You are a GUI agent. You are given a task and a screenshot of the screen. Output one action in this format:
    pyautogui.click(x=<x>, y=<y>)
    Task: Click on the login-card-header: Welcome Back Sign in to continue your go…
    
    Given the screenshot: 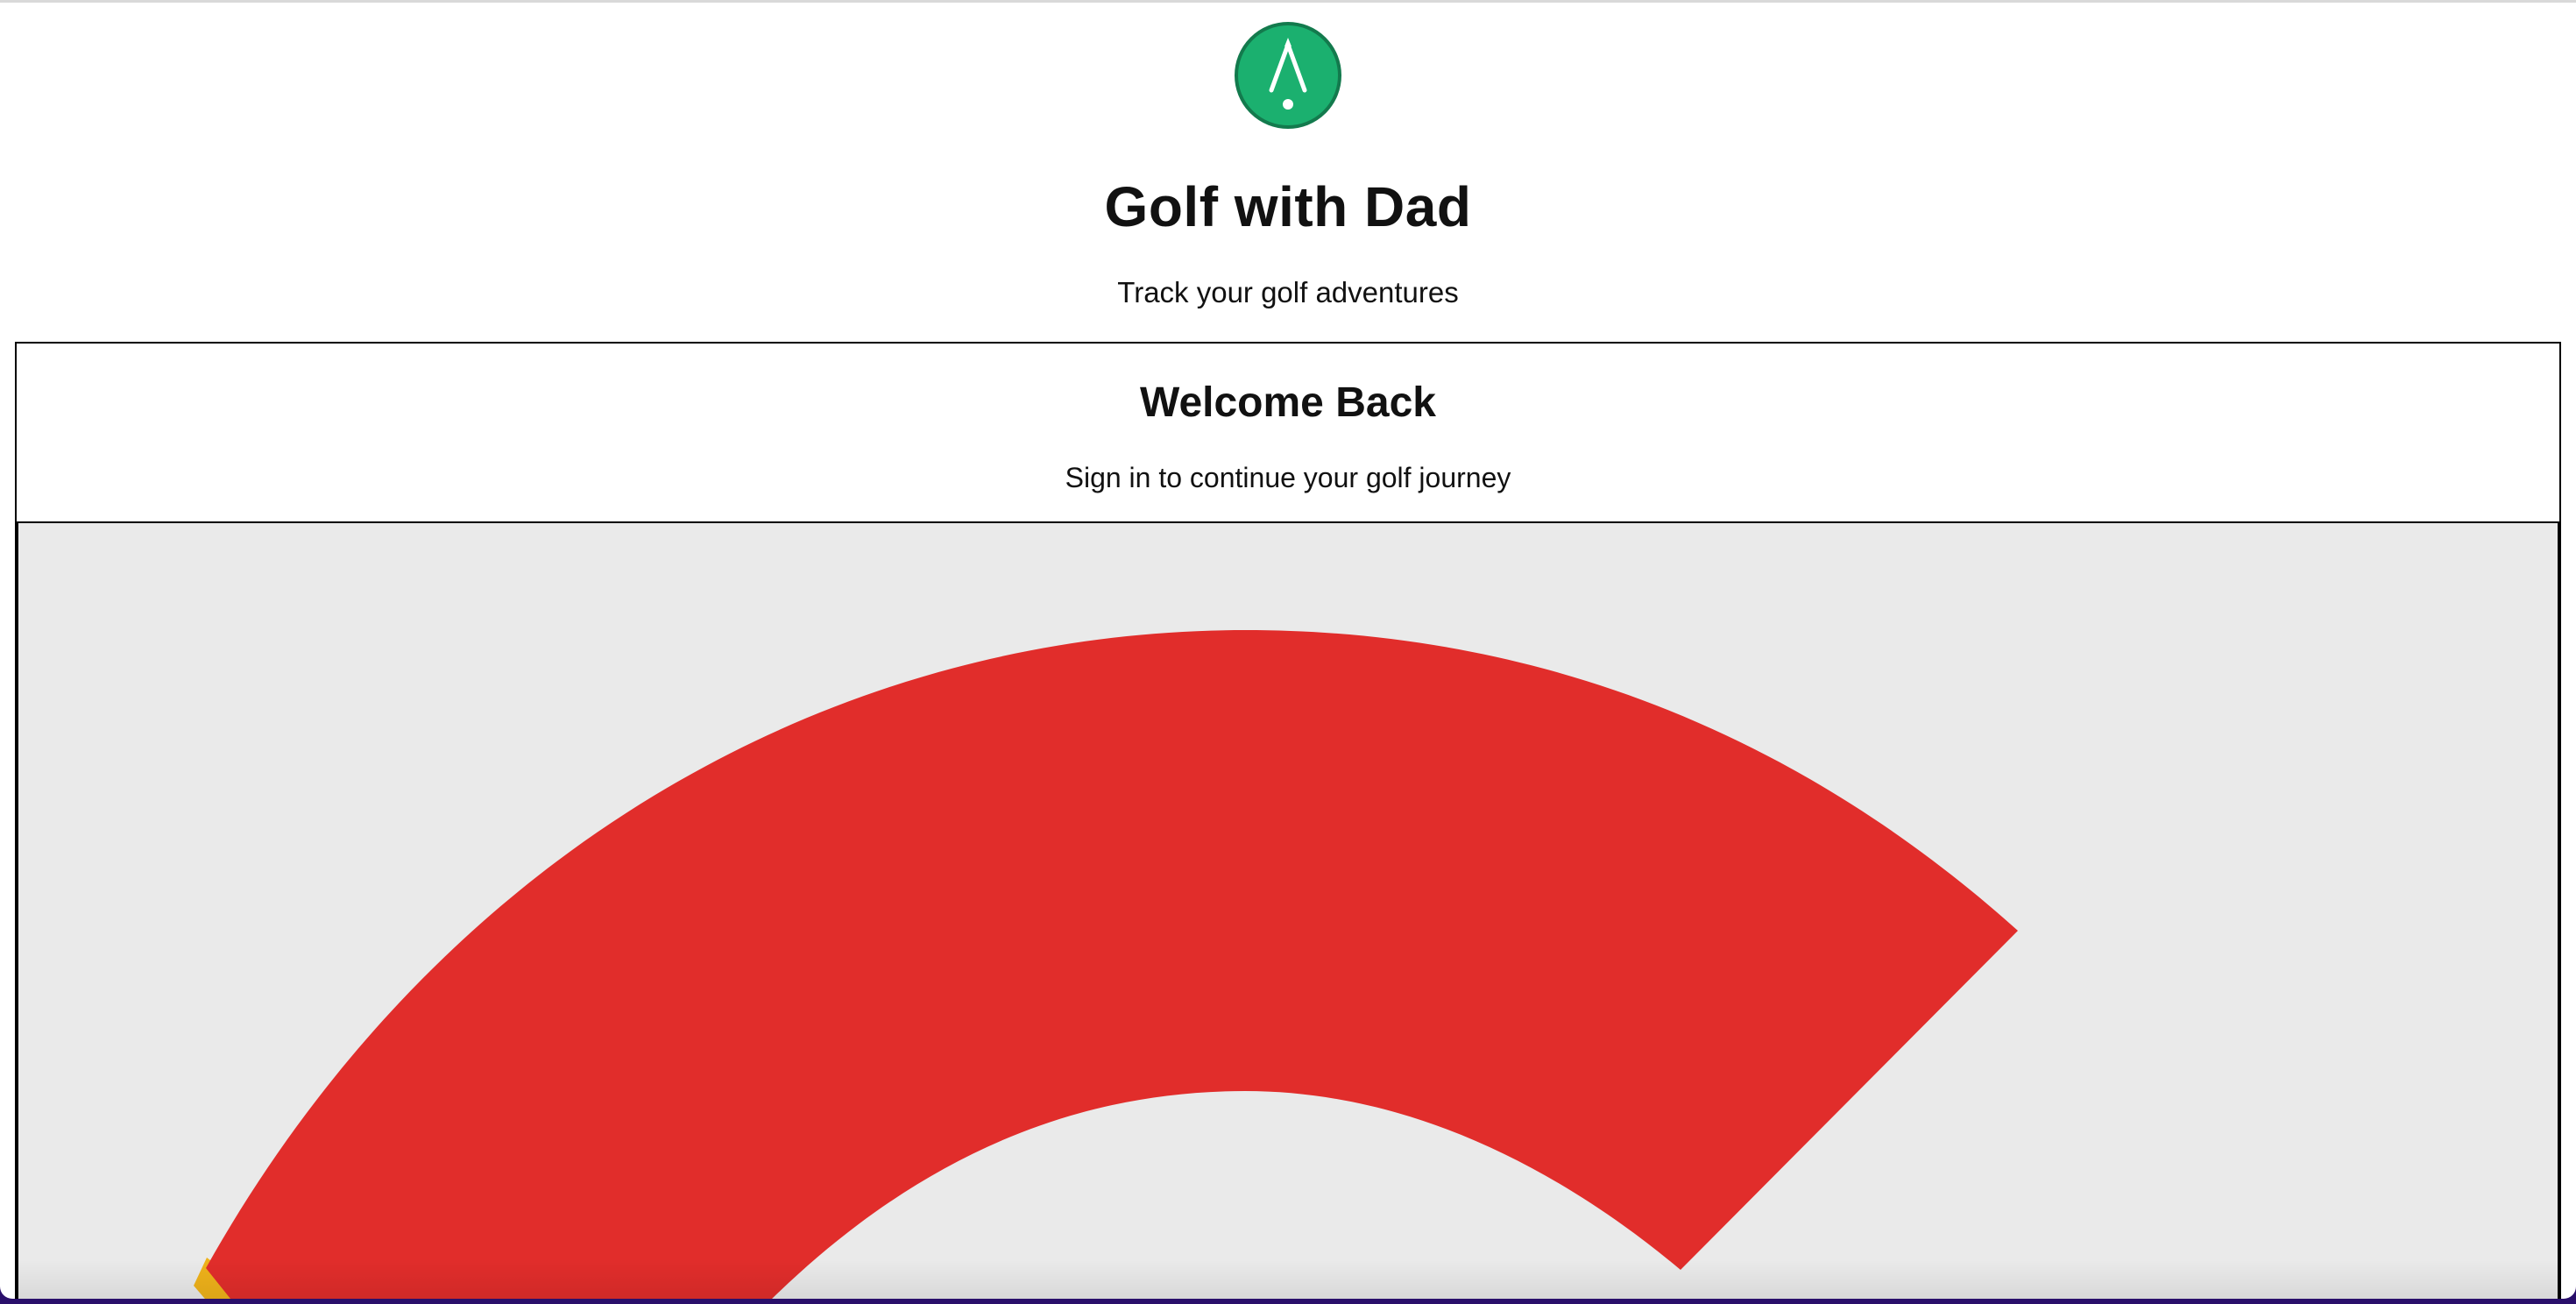 What is the action you would take?
    pyautogui.click(x=1288, y=434)
    